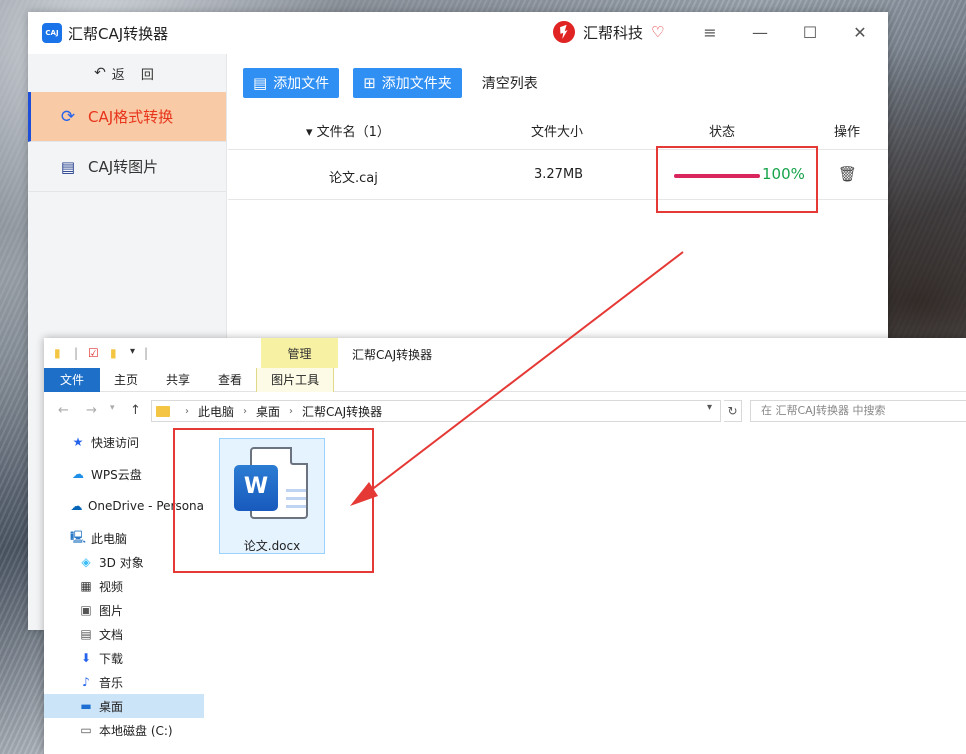  Describe the element at coordinates (163, 411) in the screenshot. I see `folder-icon` at that location.